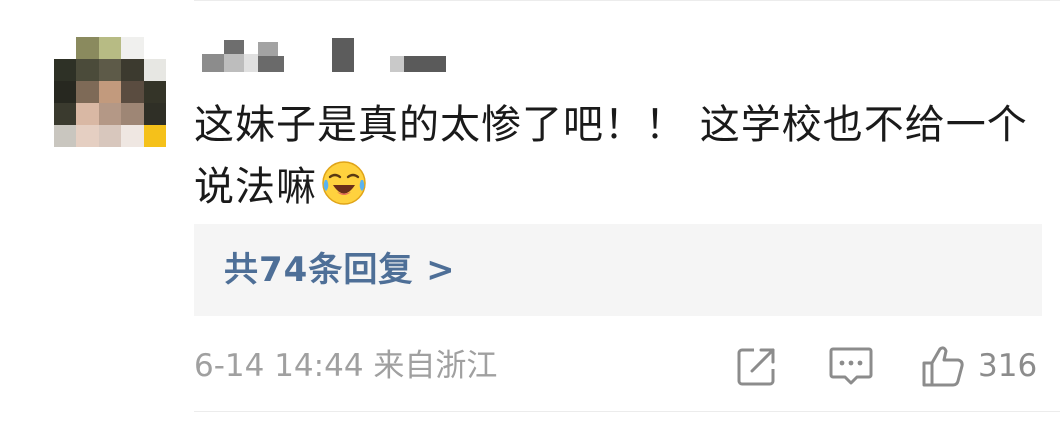  Describe the element at coordinates (1008, 366) in the screenshot. I see `like-count: 316` at that location.